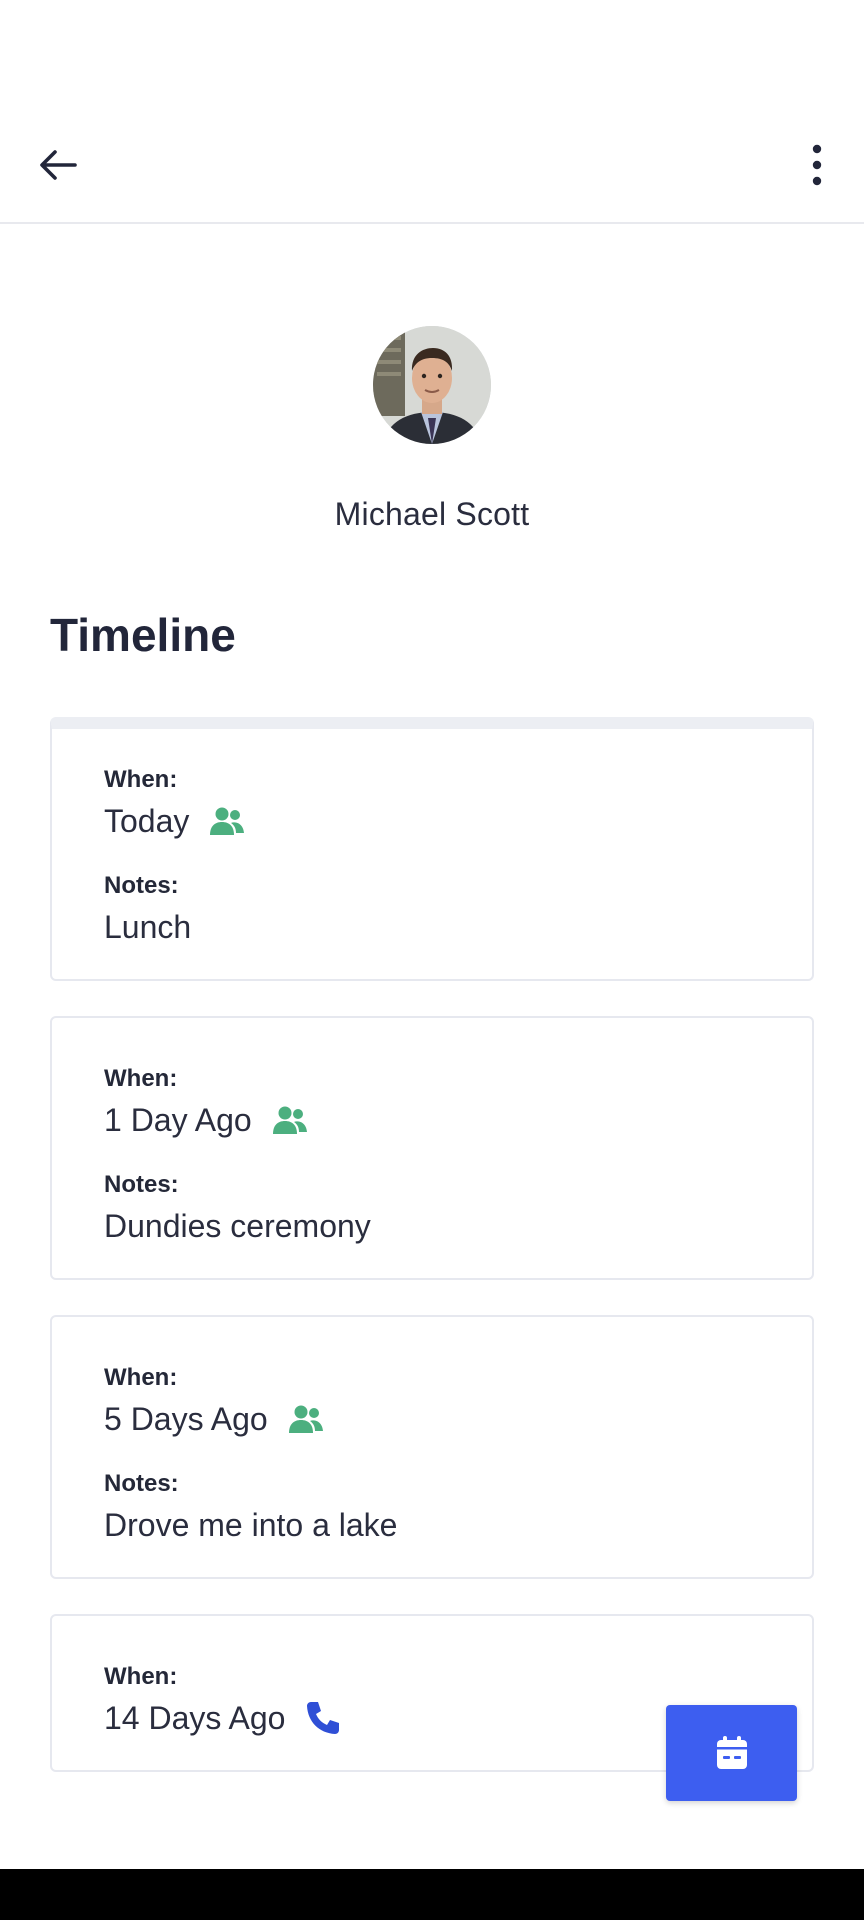 This screenshot has height=1920, width=864. Describe the element at coordinates (323, 1718) in the screenshot. I see `phone-icon` at that location.